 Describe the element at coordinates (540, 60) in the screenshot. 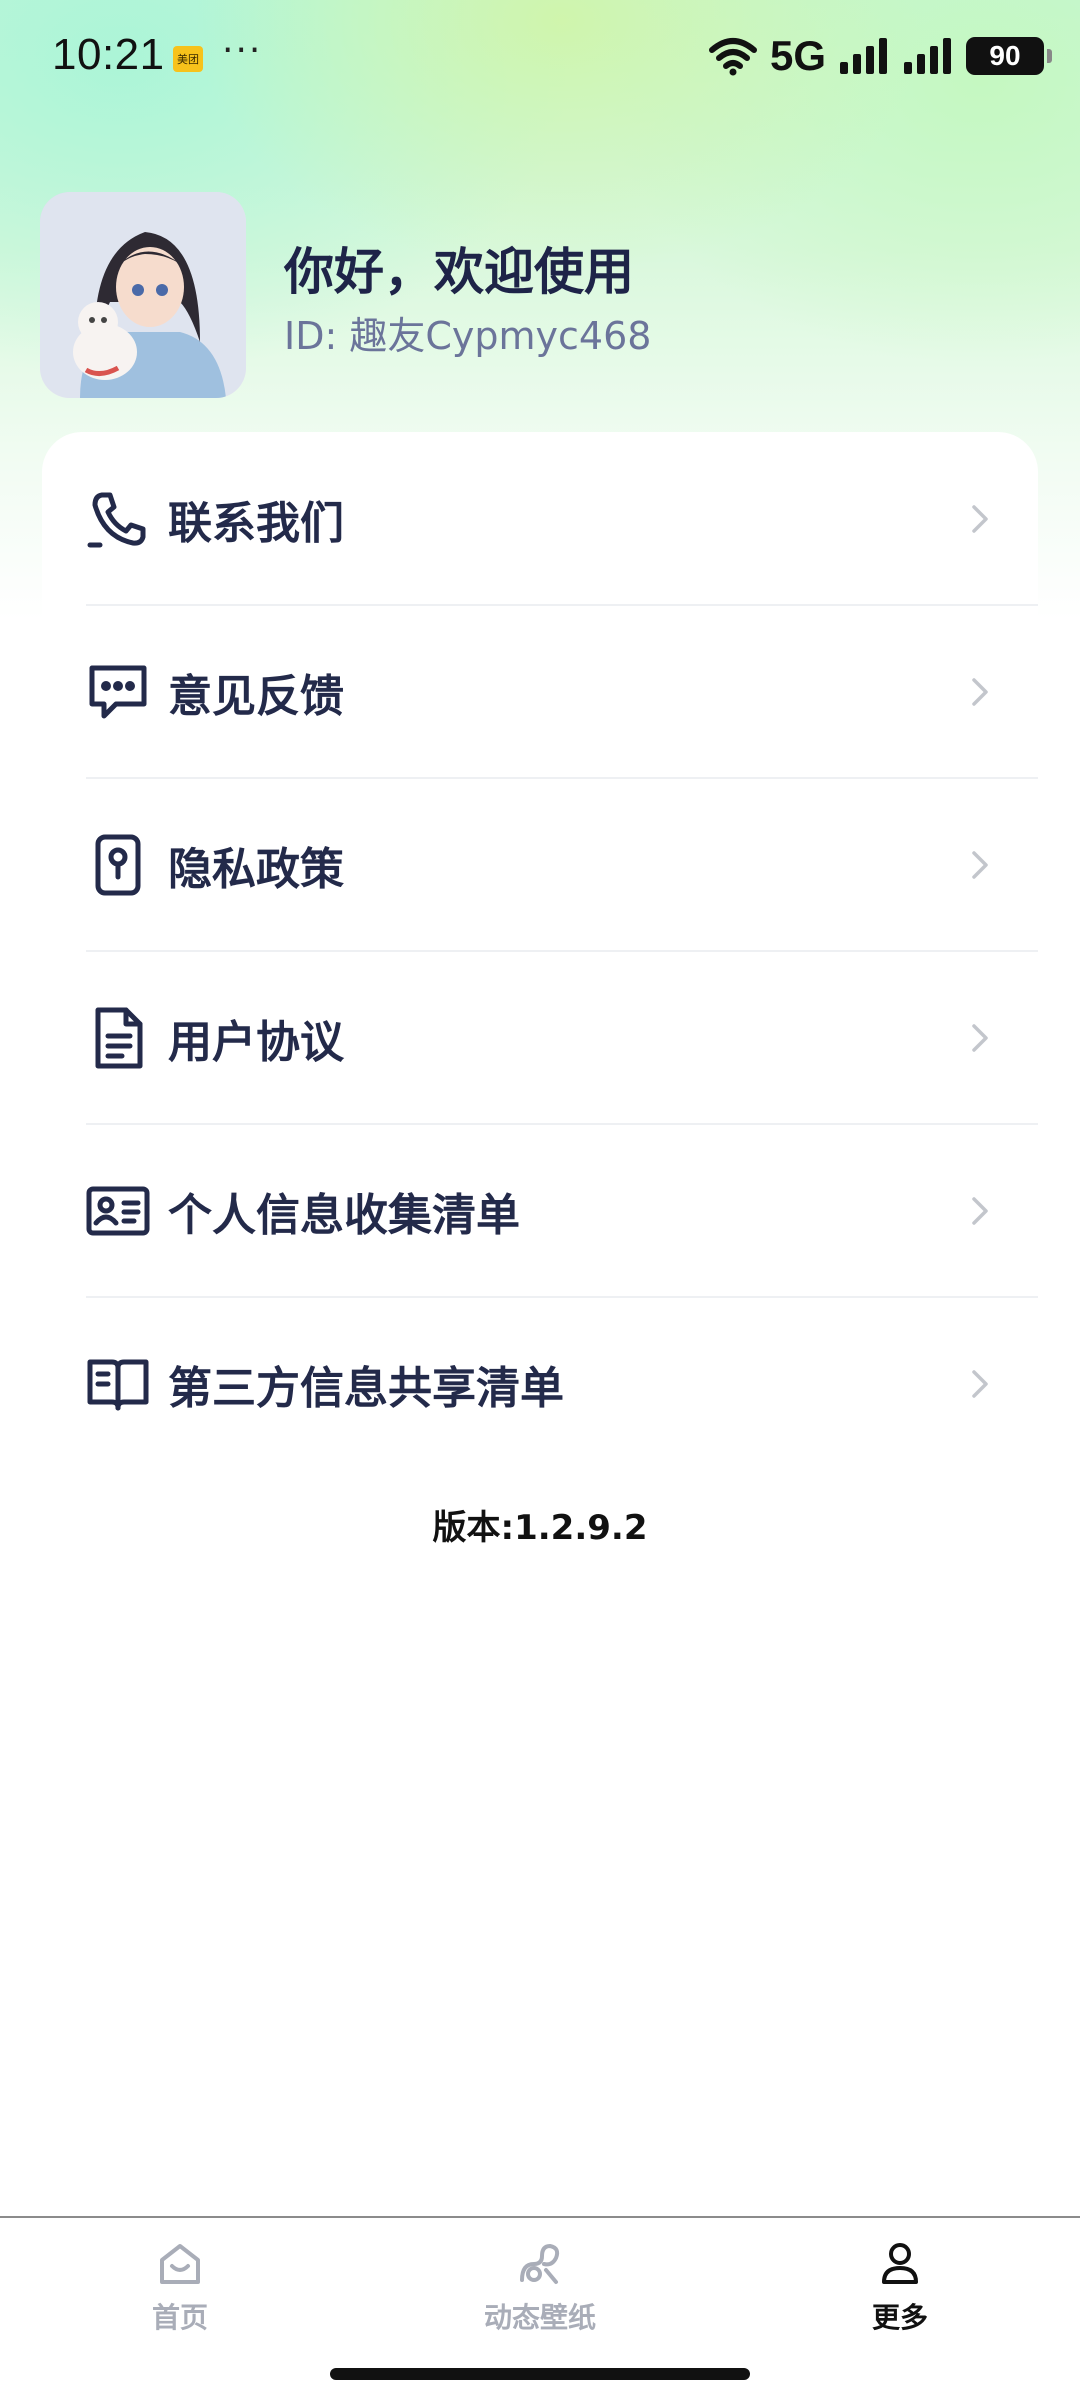

I see `status-bar: 10:21 美团 ··· 5G 90` at that location.